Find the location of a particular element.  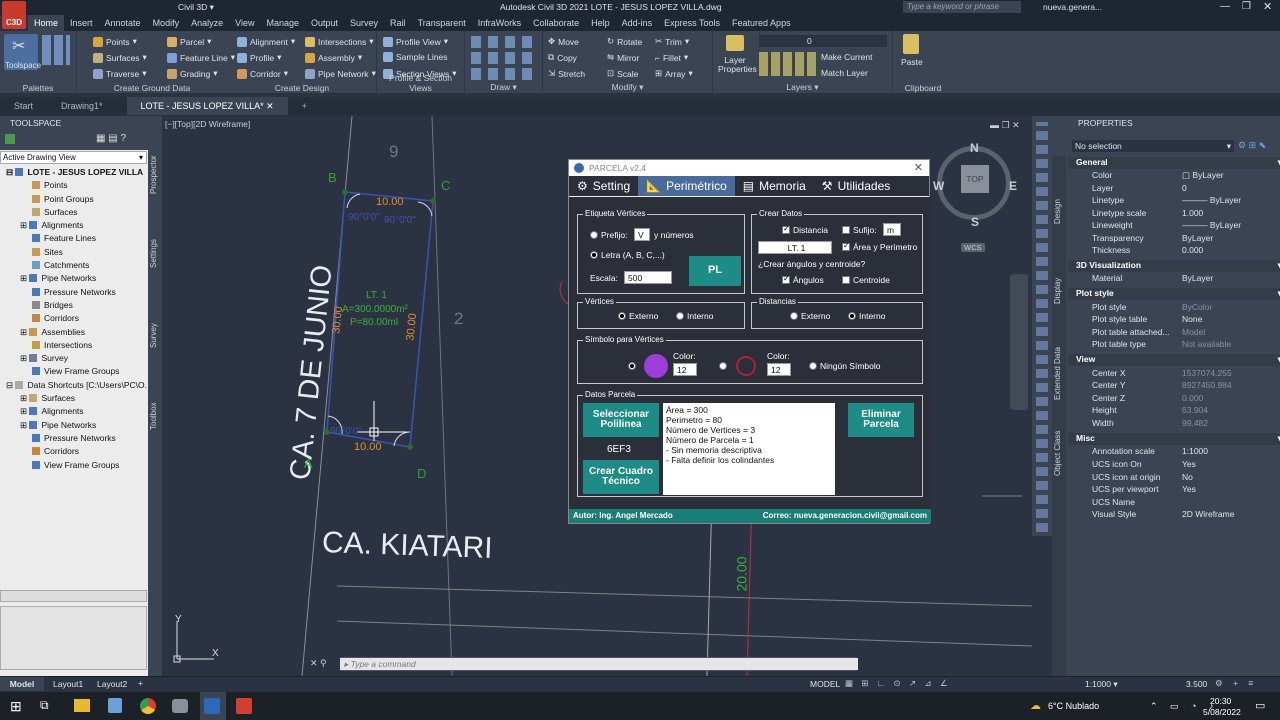

clock-time: 20:30 is located at coordinates (1220, 701).